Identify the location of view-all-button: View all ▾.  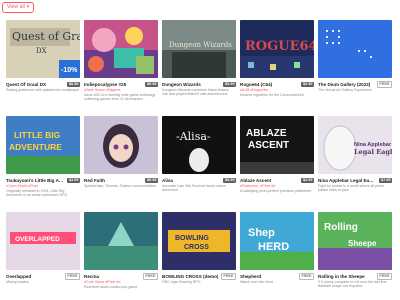
(18, 7).